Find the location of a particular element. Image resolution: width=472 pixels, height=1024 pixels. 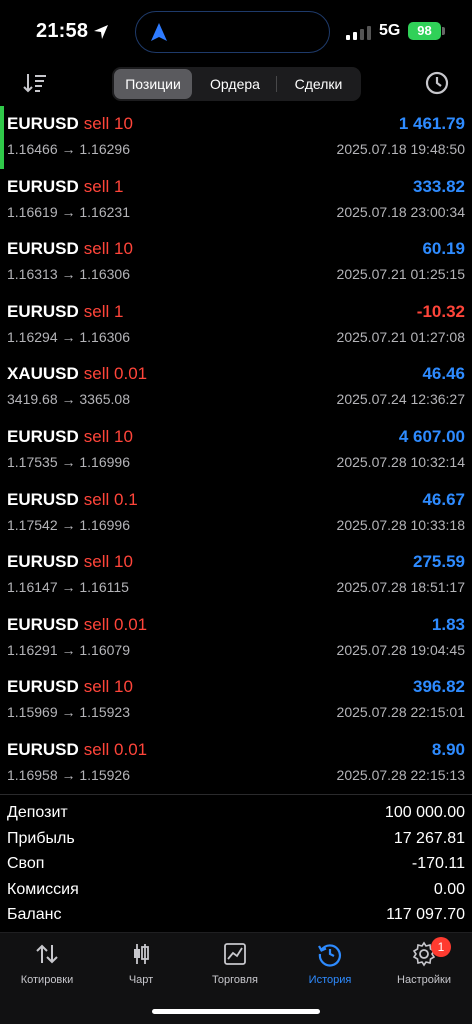

trade-profit: 396.82 is located at coordinates (439, 687).